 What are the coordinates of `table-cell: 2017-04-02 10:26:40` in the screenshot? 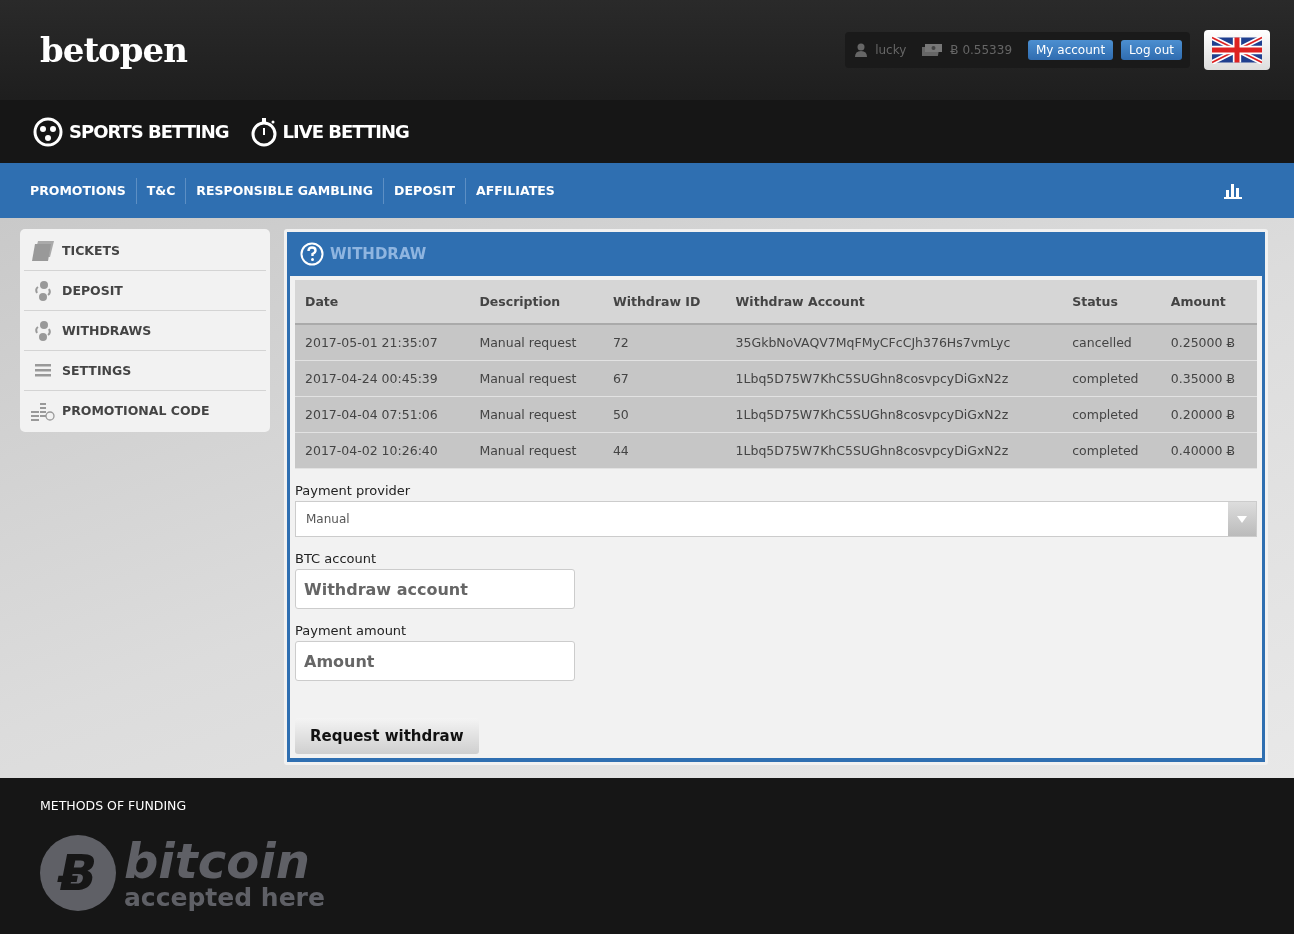 It's located at (382, 450).